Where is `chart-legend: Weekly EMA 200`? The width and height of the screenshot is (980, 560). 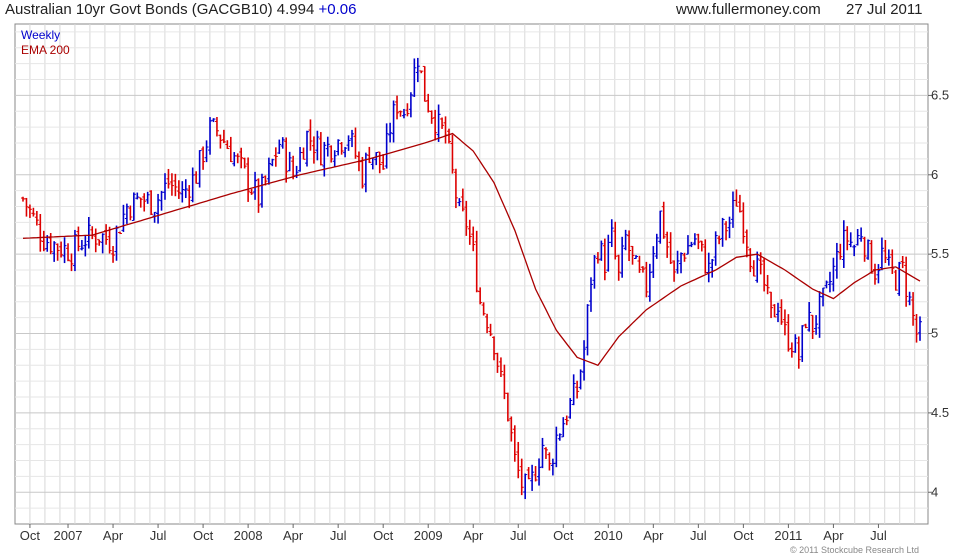 chart-legend: Weekly EMA 200 is located at coordinates (45, 43).